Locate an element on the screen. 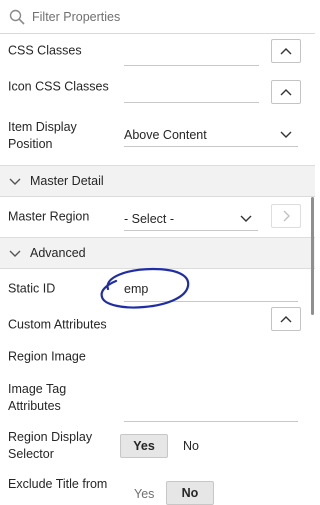 The image size is (320, 505). exclude-title-label: Exclude Title from is located at coordinates (58, 484).